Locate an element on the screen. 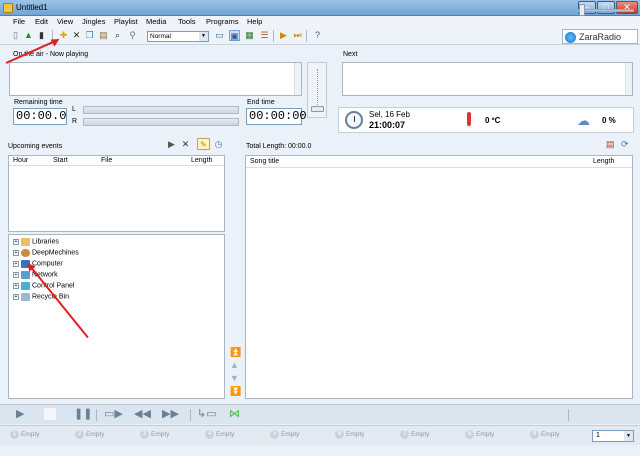 Image resolution: width=640 pixels, height=456 pixels. tree-item-libraries: + Libraries is located at coordinates (36, 243).